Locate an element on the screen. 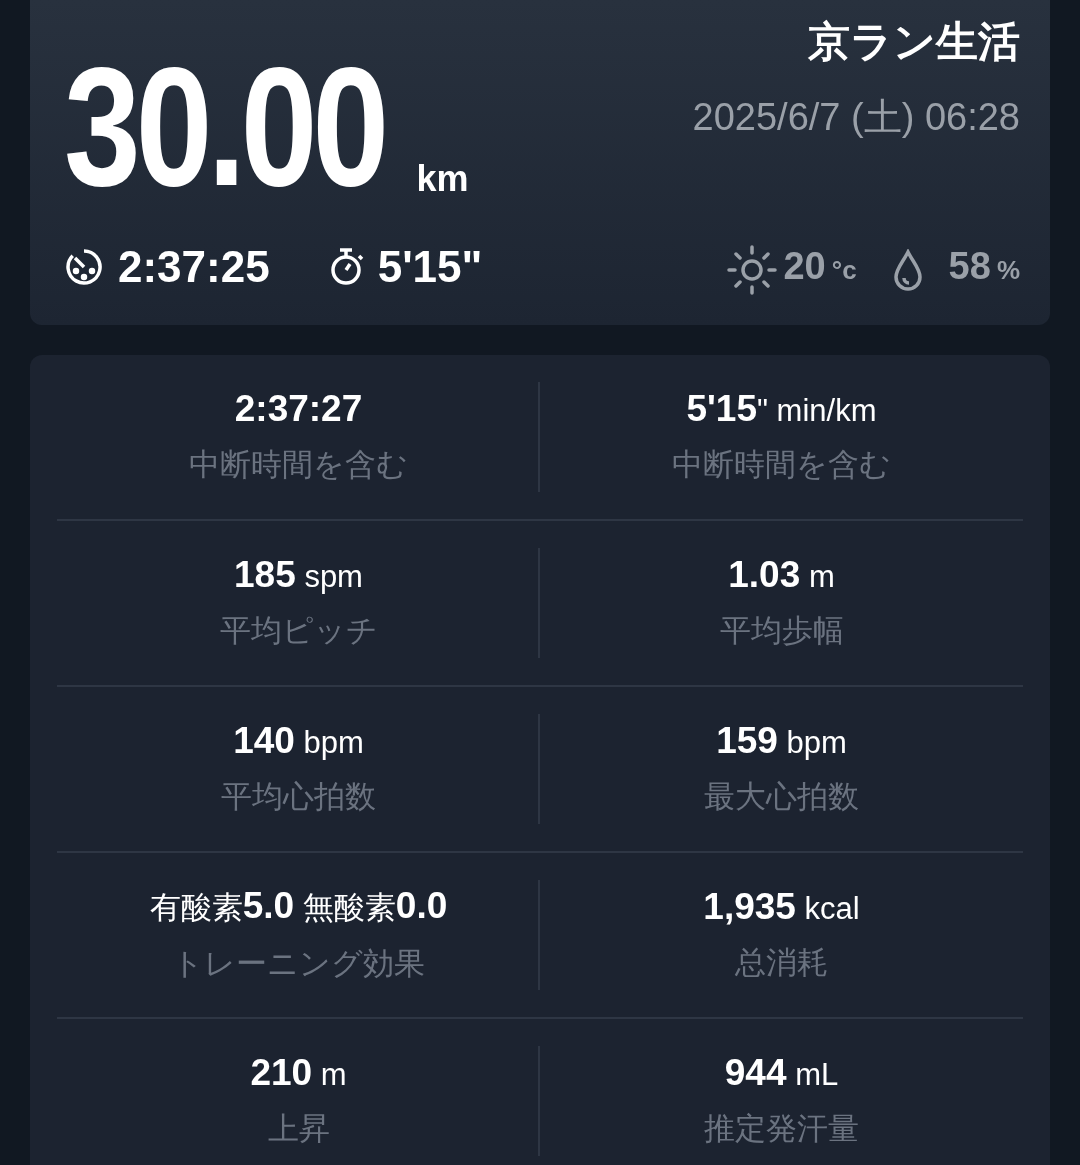  stat-label: トレーニング効果 is located at coordinates (298, 964).